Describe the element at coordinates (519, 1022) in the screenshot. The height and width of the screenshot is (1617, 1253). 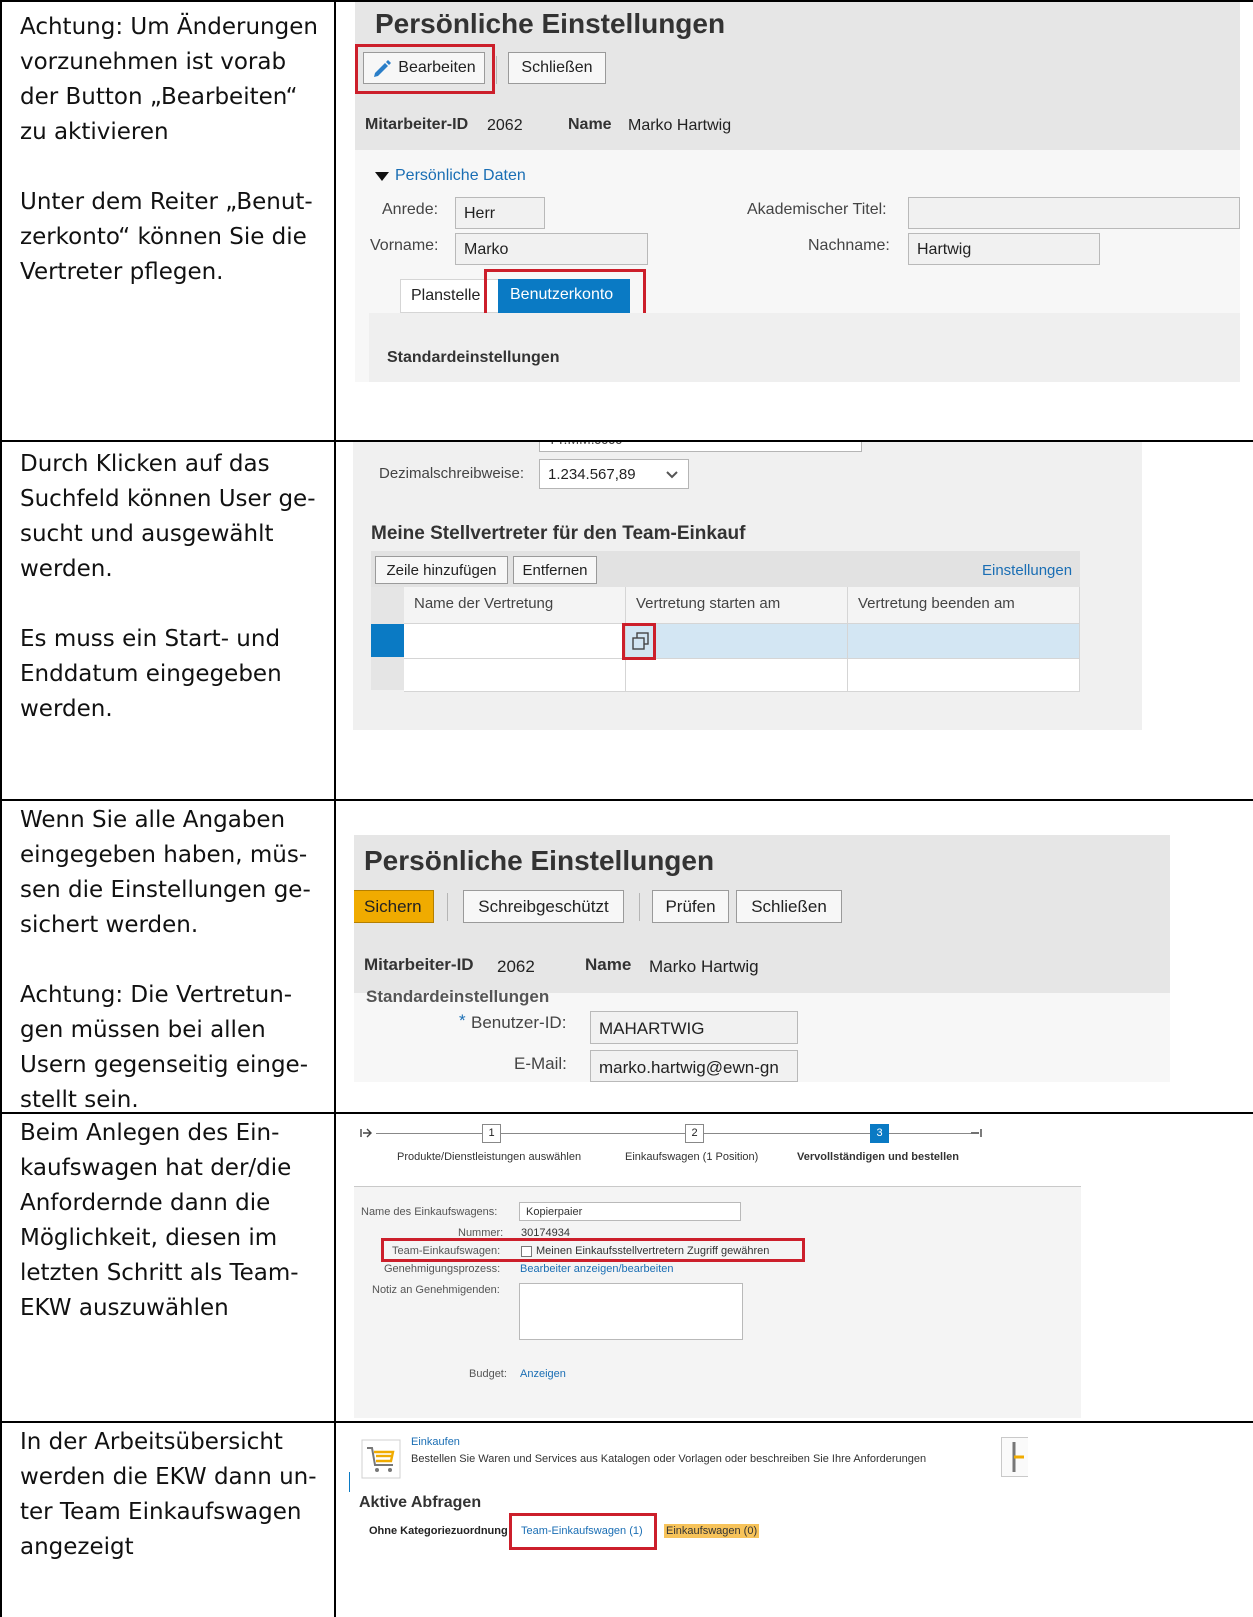
I see `user-id-label: Benutzer-ID:` at that location.